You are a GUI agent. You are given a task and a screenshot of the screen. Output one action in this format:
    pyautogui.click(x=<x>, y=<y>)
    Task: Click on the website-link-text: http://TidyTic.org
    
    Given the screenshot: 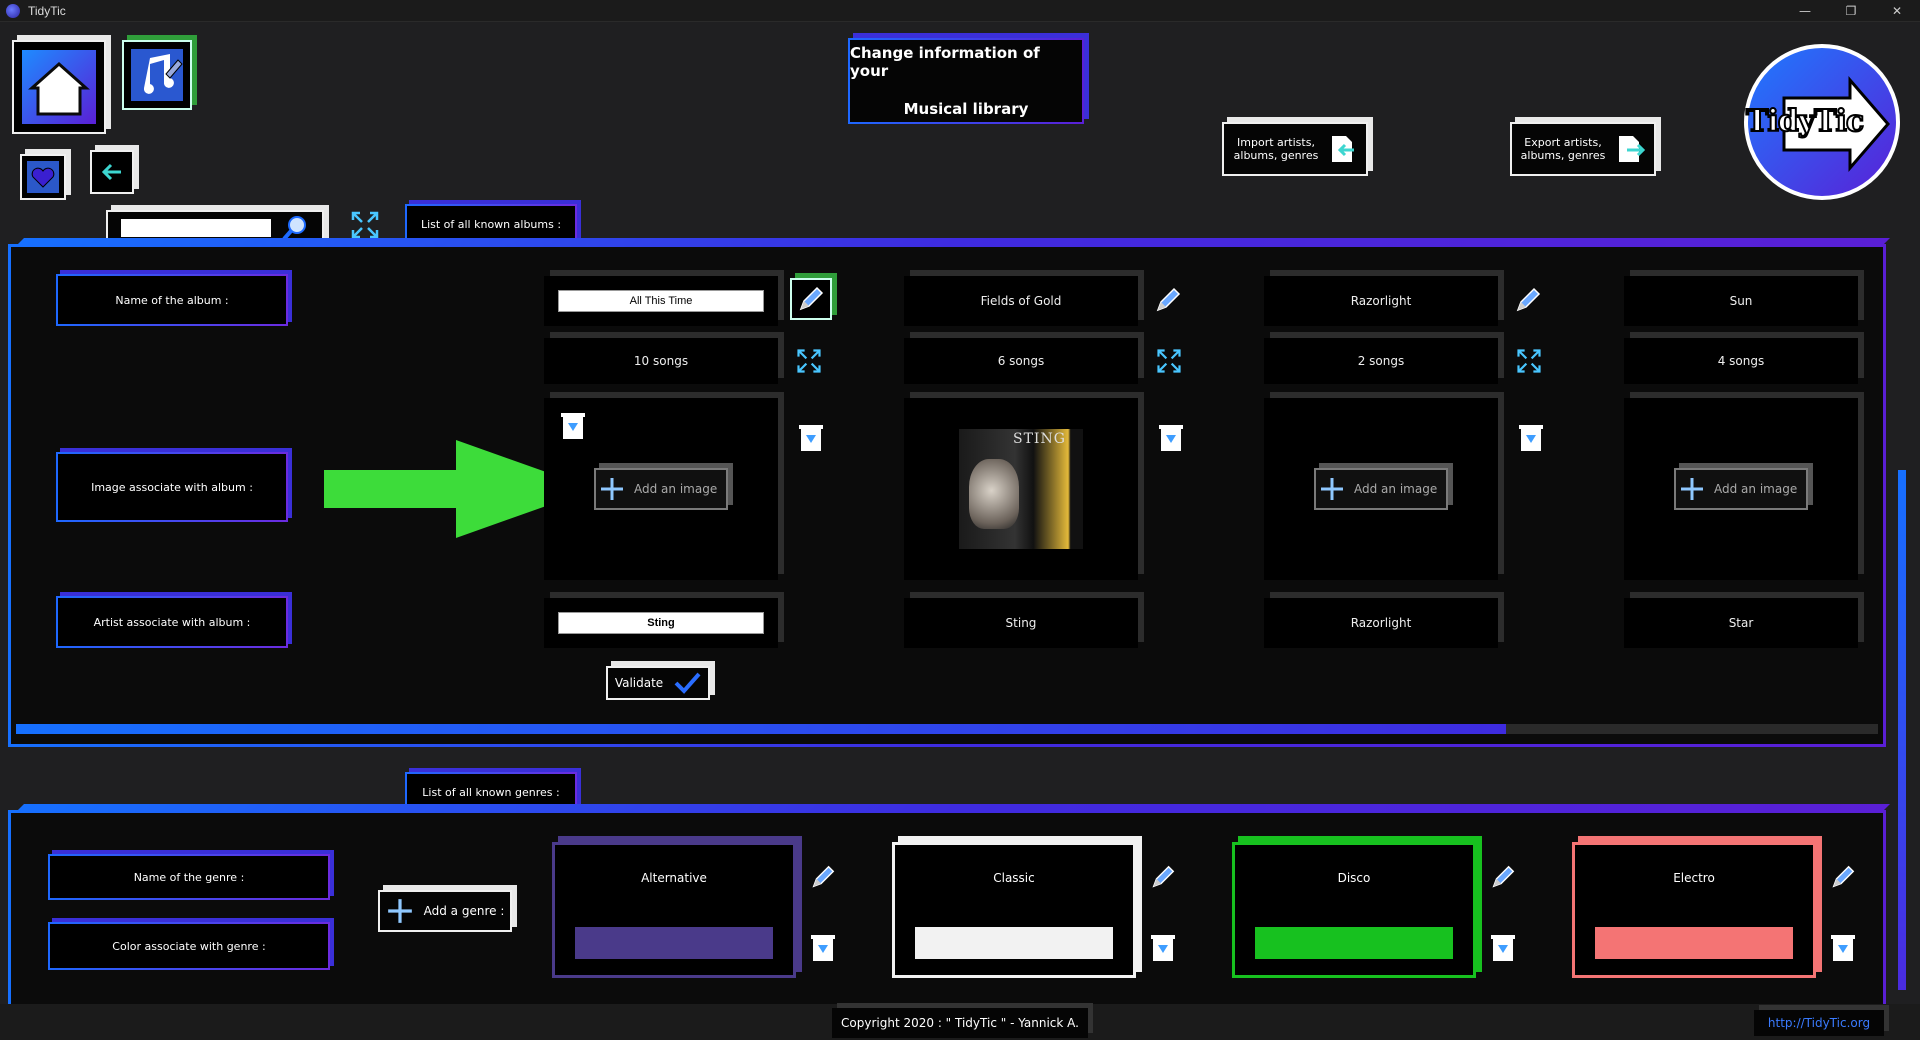 What is the action you would take?
    pyautogui.click(x=1819, y=1023)
    